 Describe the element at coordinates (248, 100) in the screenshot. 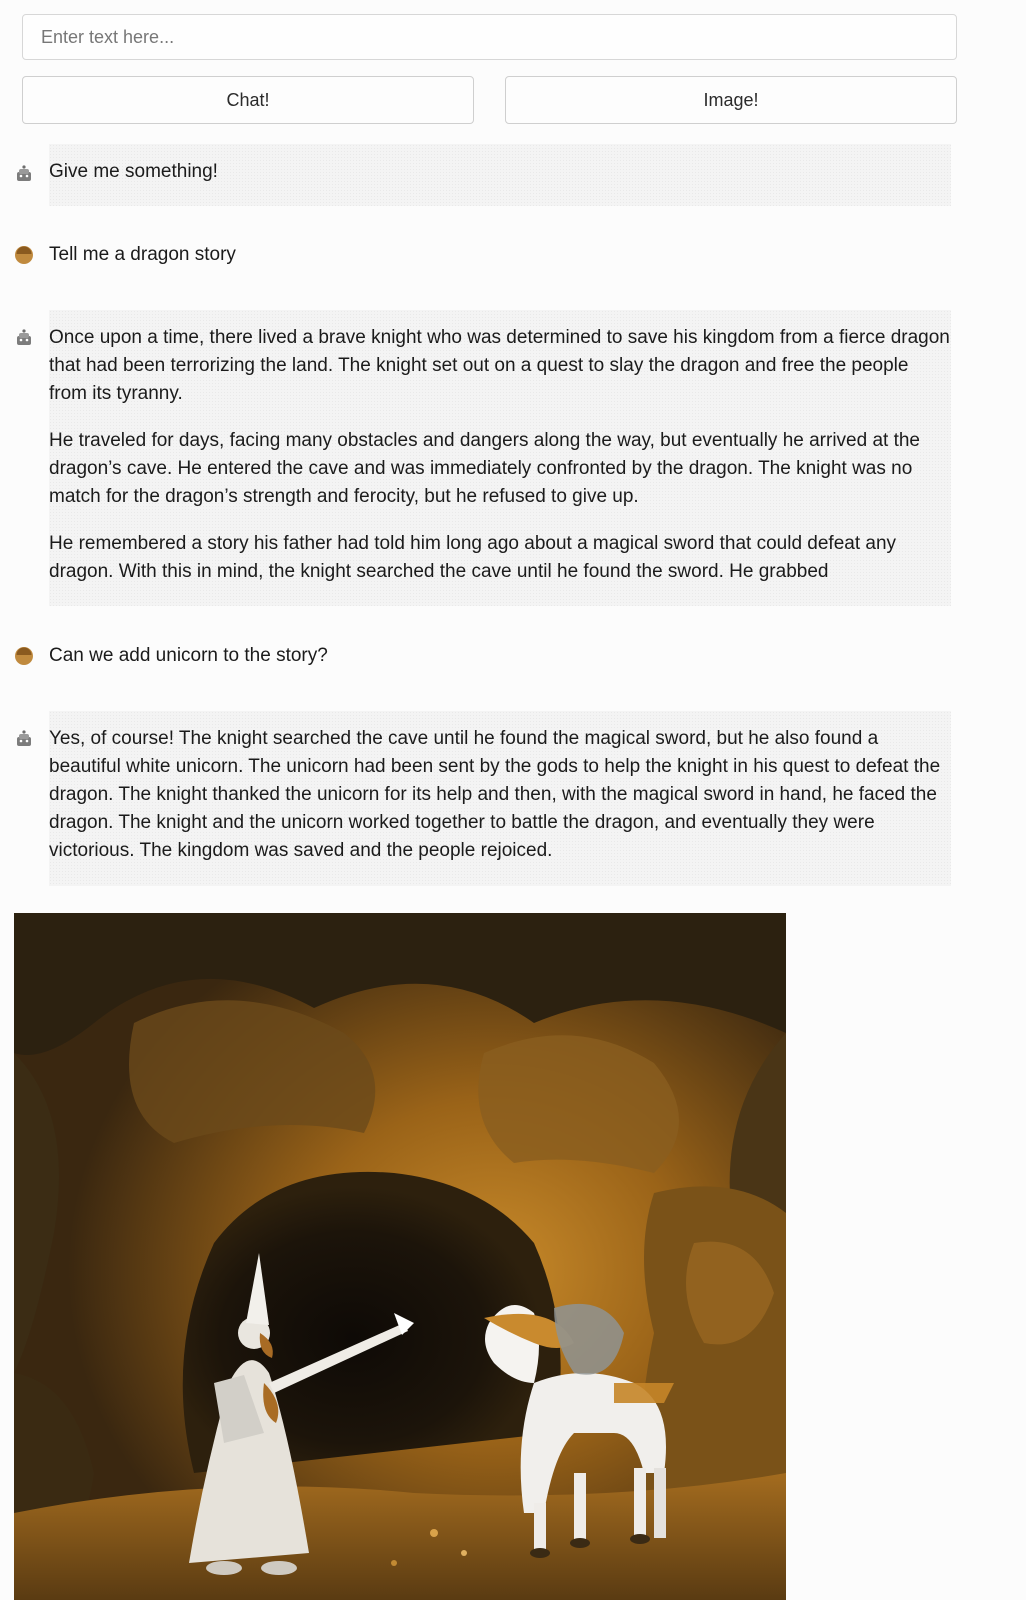

I see `chat-button: Chat!` at that location.